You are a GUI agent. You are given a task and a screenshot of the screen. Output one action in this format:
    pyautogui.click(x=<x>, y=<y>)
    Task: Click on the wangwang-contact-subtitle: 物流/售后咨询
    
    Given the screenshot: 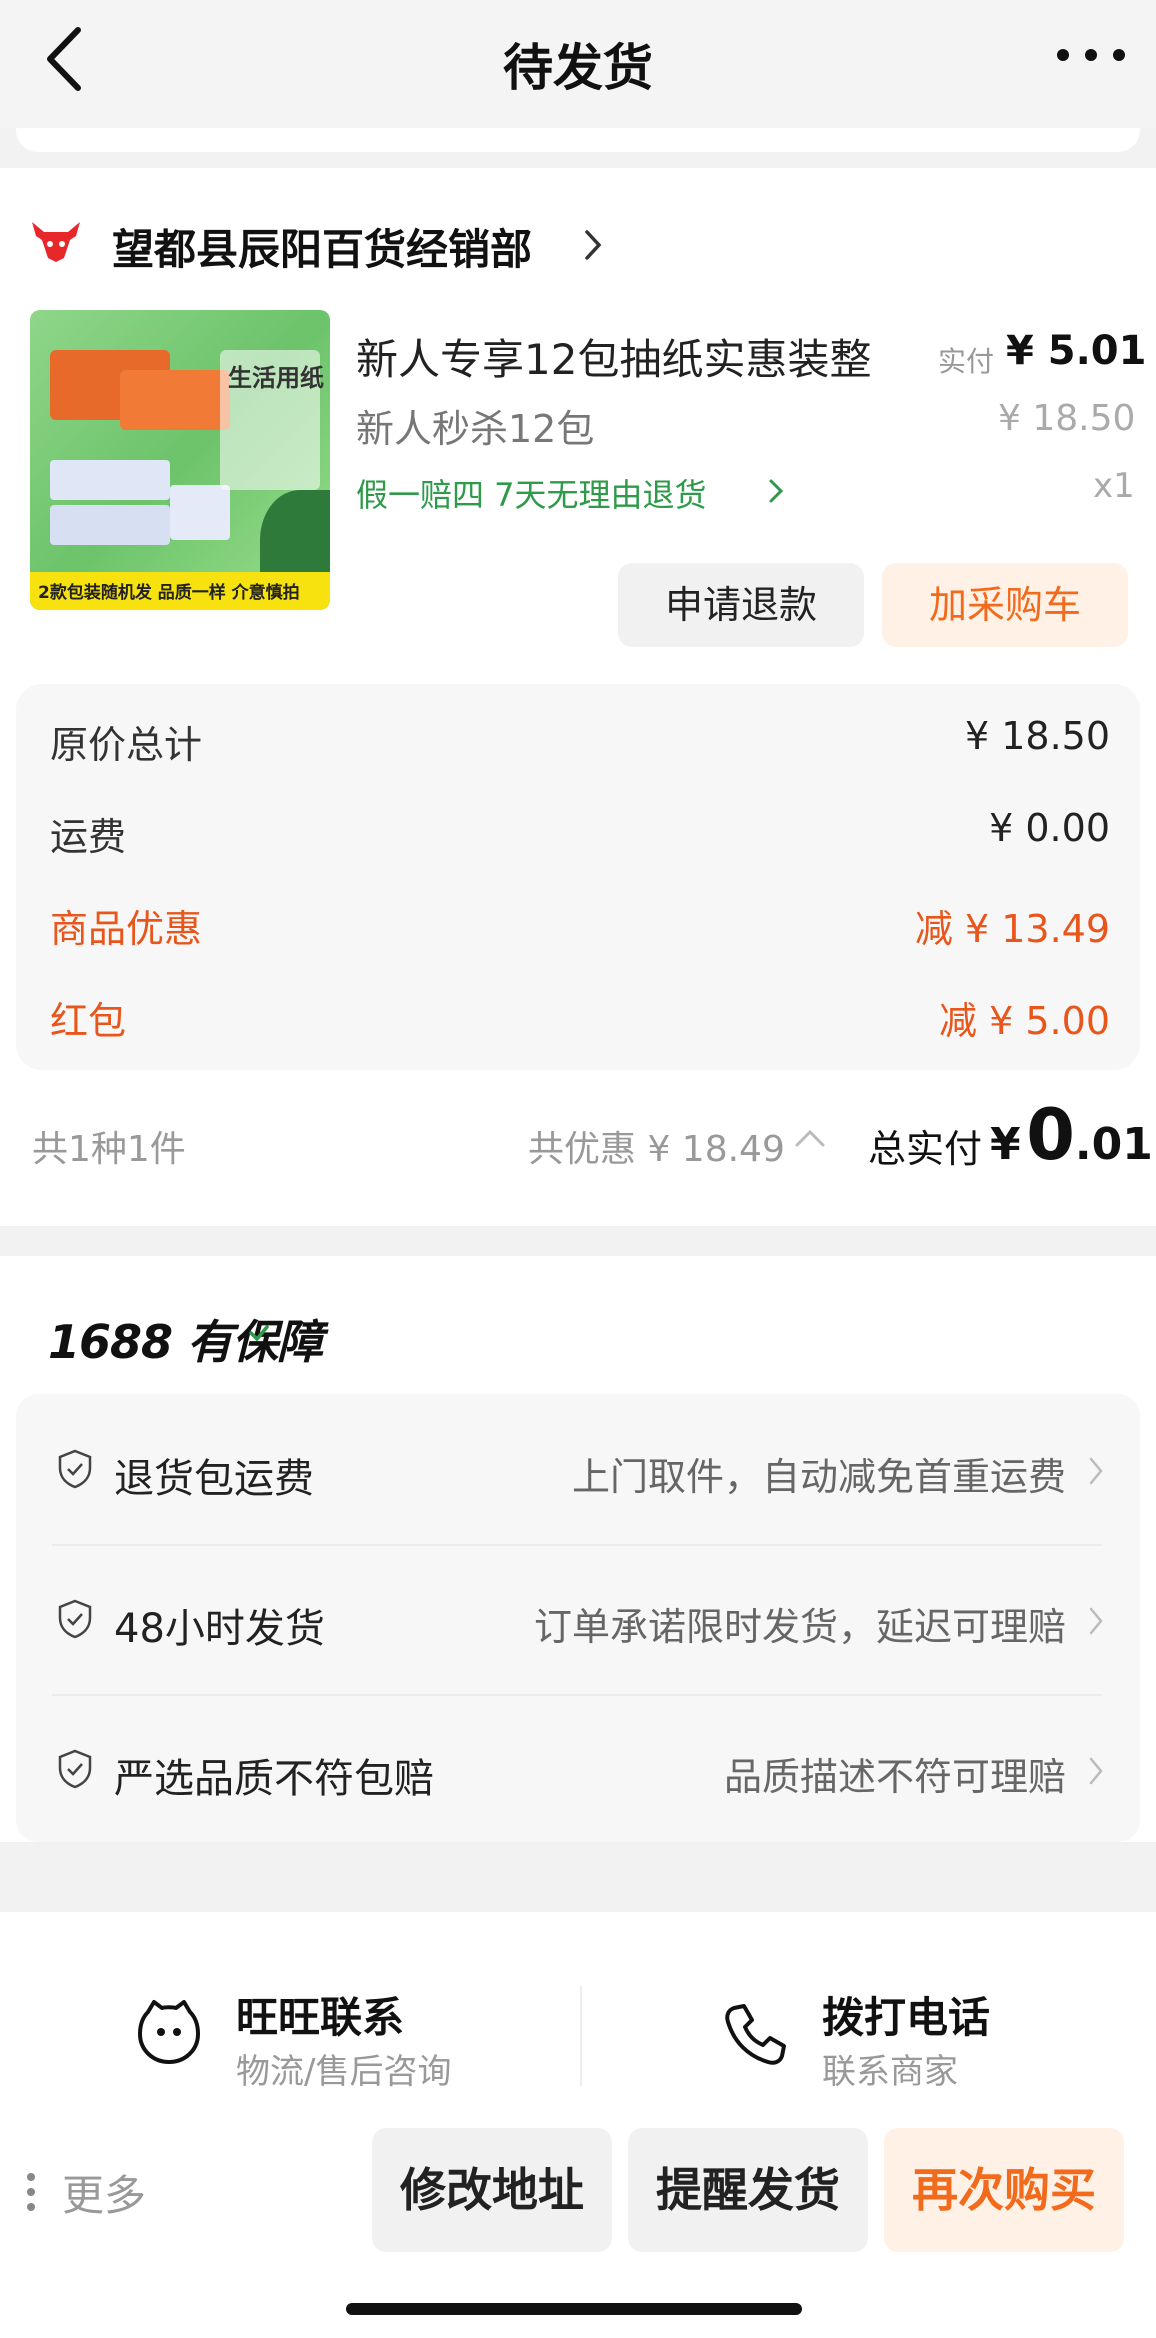 What is the action you would take?
    pyautogui.click(x=344, y=2072)
    